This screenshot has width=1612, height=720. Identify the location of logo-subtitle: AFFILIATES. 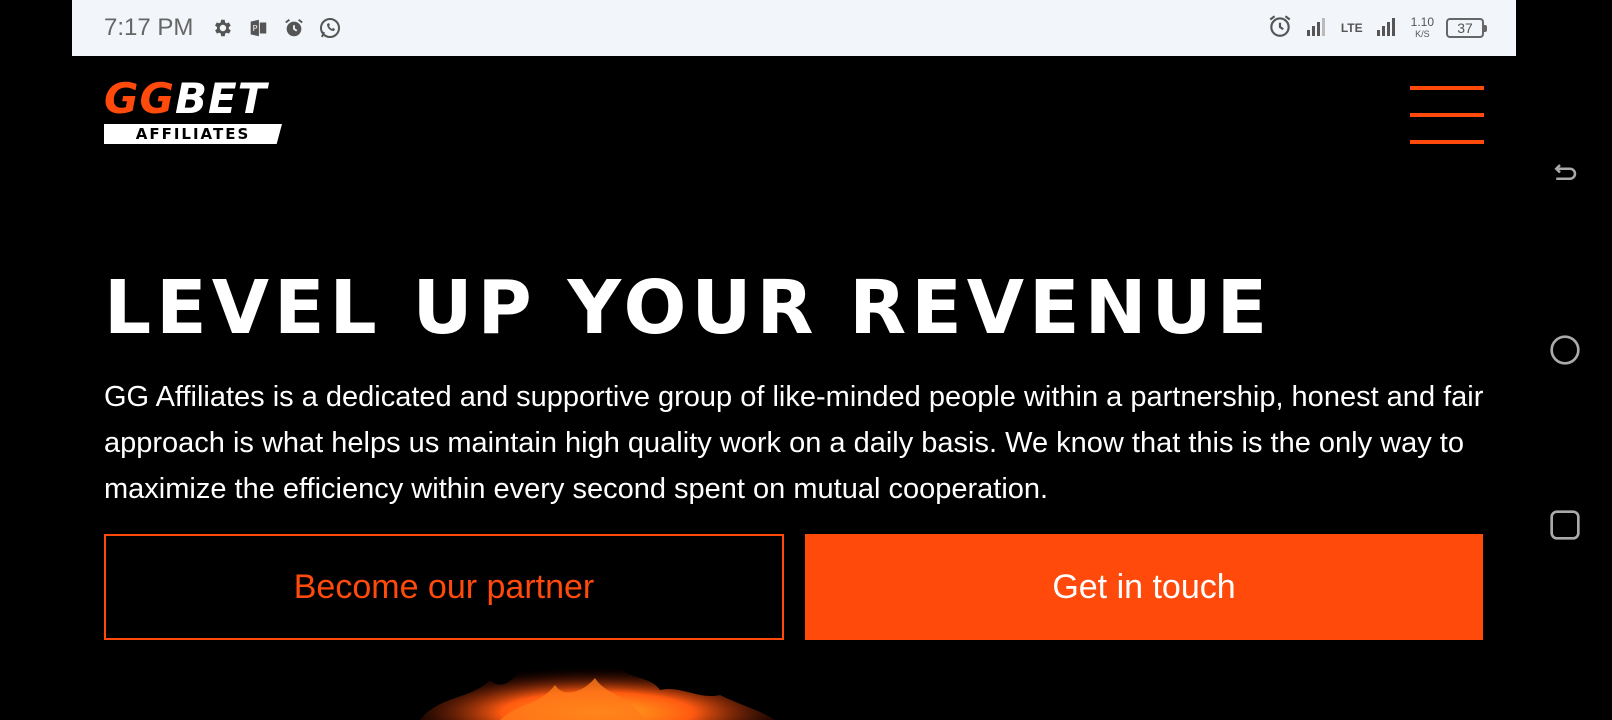
(193, 134).